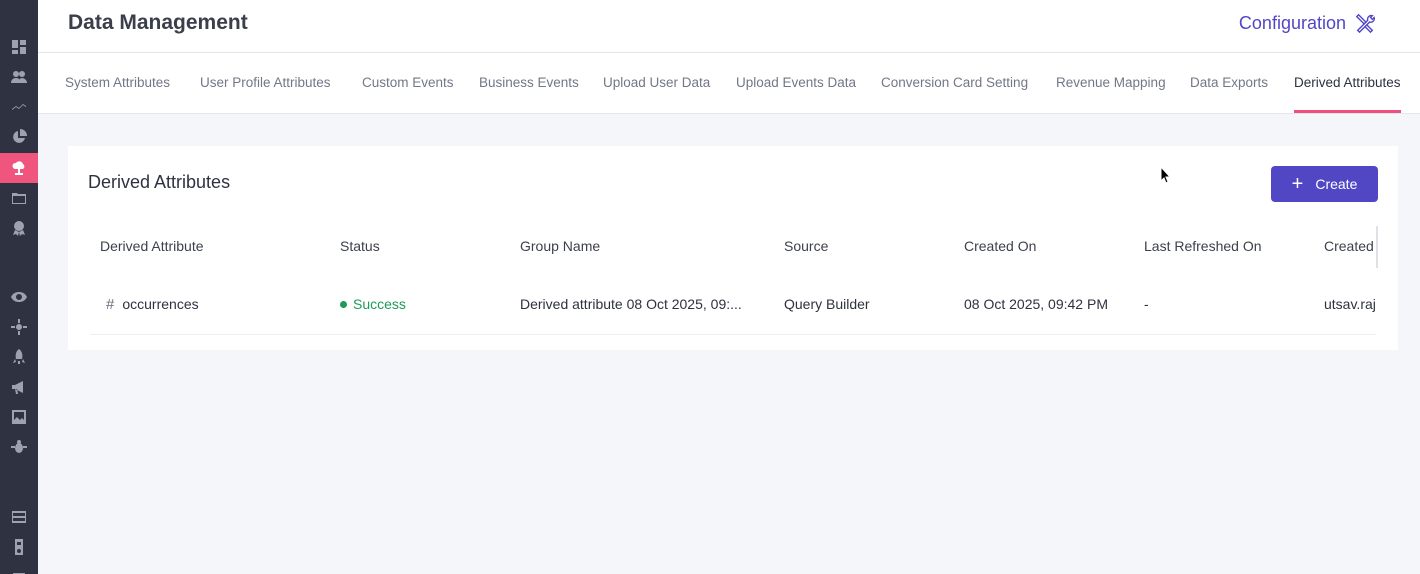  I want to click on column-header: Derived Attribute, so click(152, 246).